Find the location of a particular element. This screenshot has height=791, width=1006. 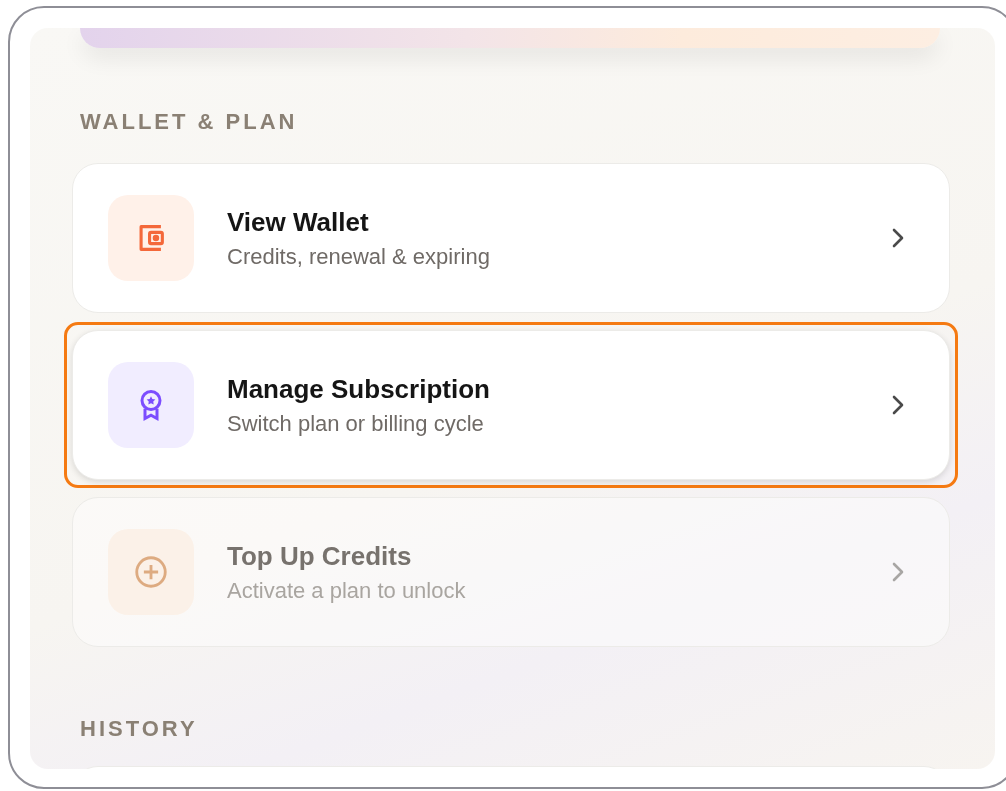

card-title: Top Up Credits is located at coordinates (319, 556).